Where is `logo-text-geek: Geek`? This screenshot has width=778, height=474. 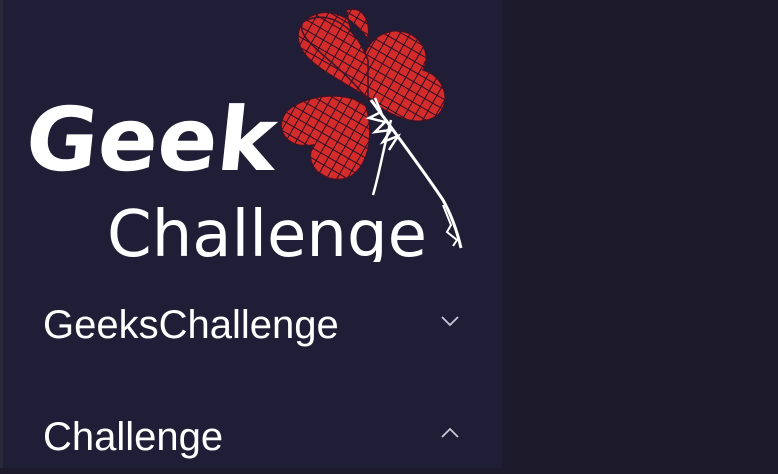 logo-text-geek: Geek is located at coordinates (152, 139).